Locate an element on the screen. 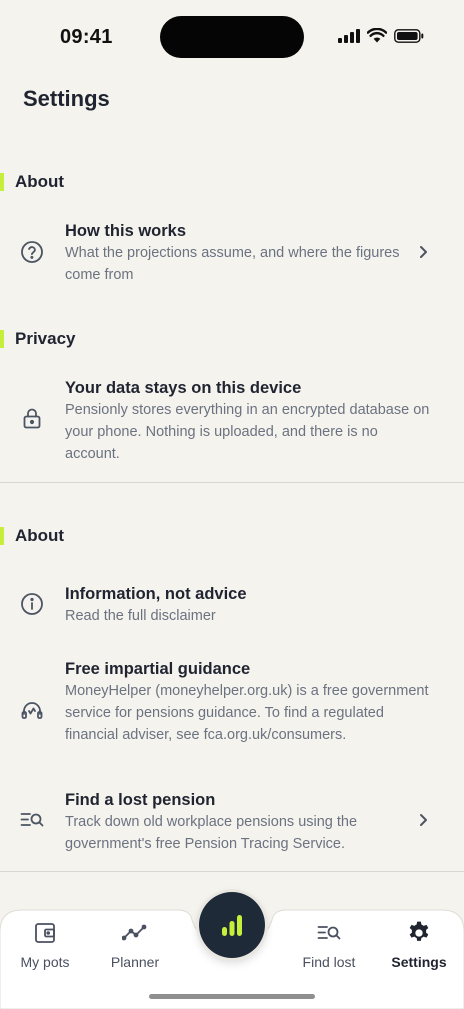  row-title: How this works is located at coordinates (126, 231).